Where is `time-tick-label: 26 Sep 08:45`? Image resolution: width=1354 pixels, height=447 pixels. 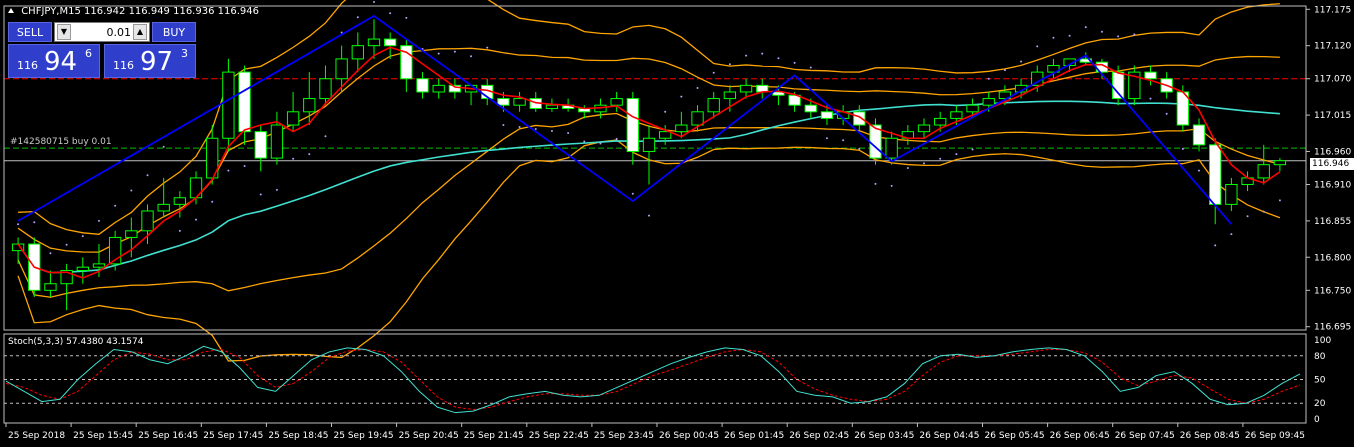
time-tick-label: 26 Sep 08:45 is located at coordinates (1210, 436).